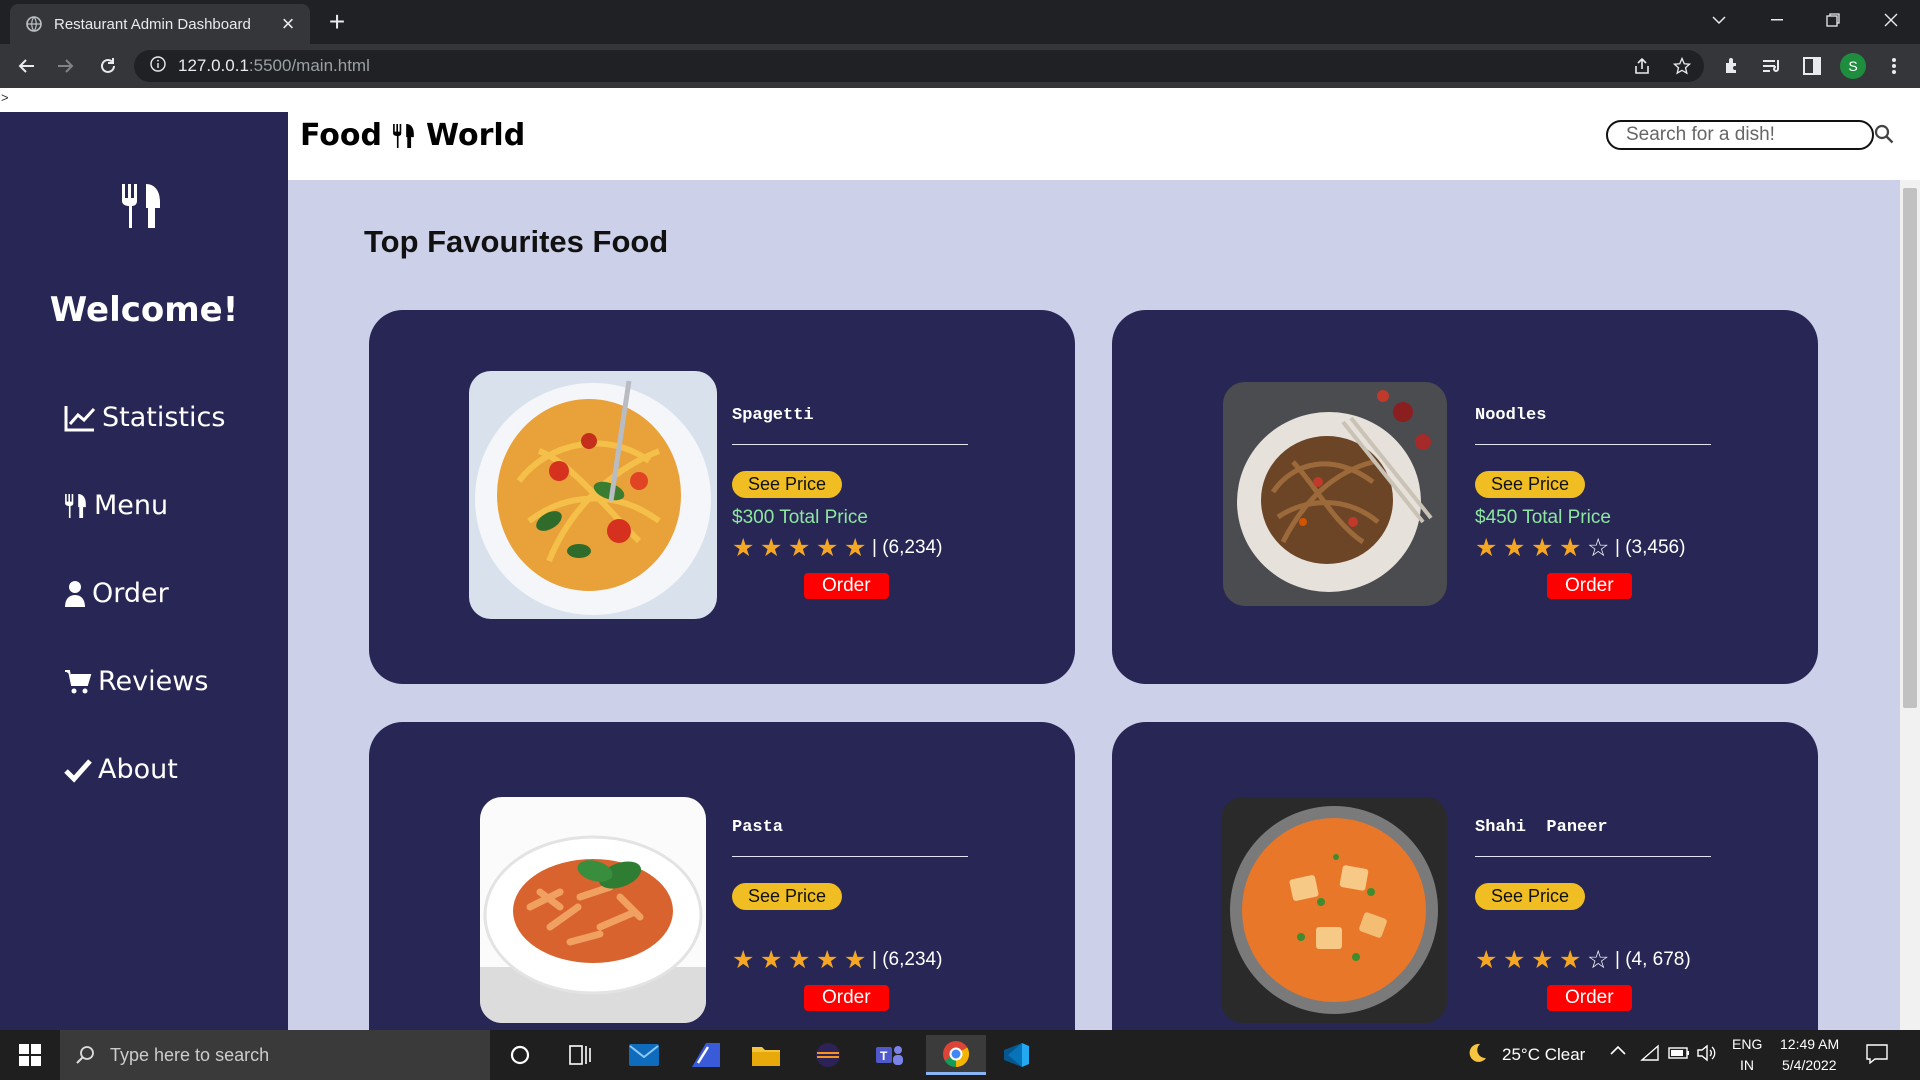 Image resolution: width=1920 pixels, height=1080 pixels. Describe the element at coordinates (108, 66) in the screenshot. I see `reload-icon` at that location.